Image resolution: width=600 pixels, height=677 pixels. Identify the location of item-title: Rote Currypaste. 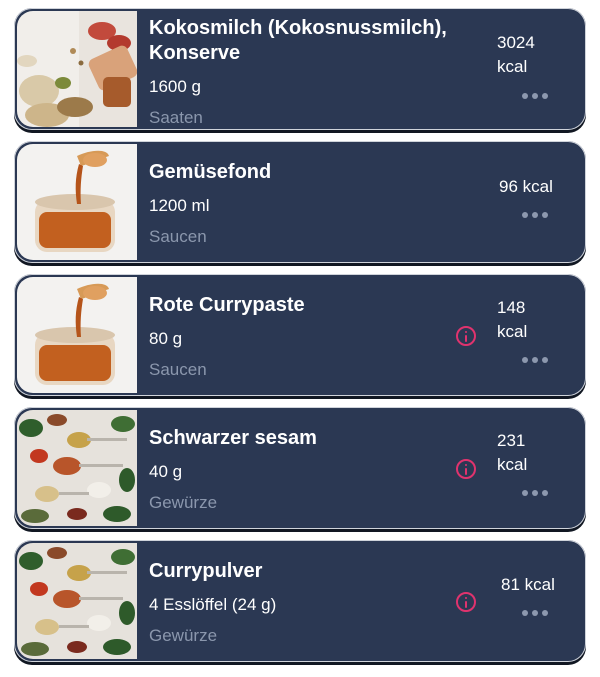
(227, 305).